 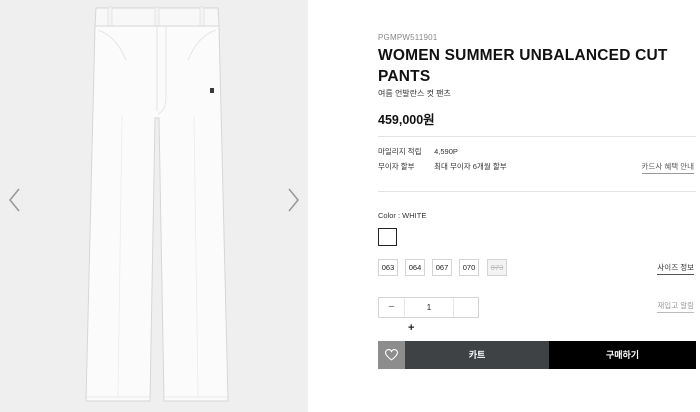 I want to click on size-option-064: 064, so click(x=415, y=267).